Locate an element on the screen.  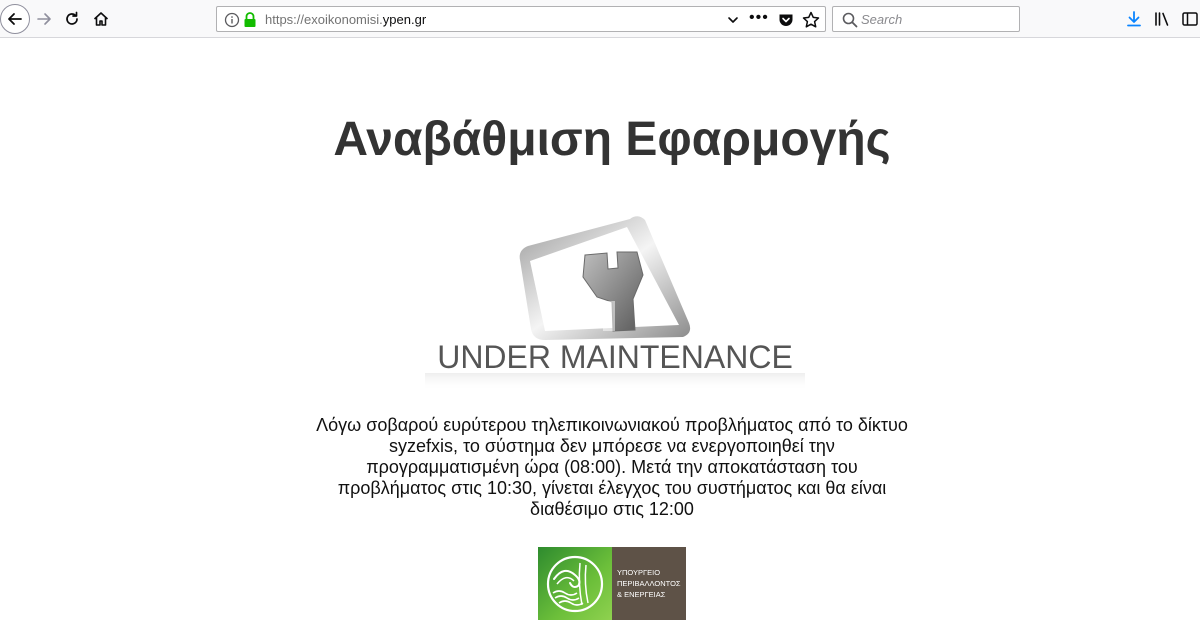
page-title: Αναβάθμιση Εφαρμογής is located at coordinates (612, 139).